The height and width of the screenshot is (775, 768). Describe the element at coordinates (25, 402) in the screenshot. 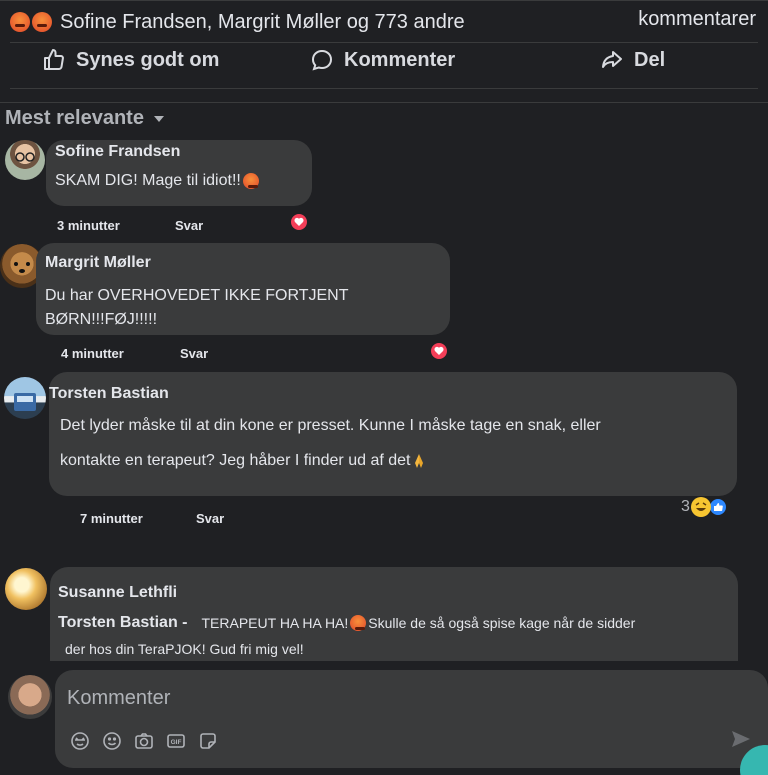

I see `bus-icon` at that location.